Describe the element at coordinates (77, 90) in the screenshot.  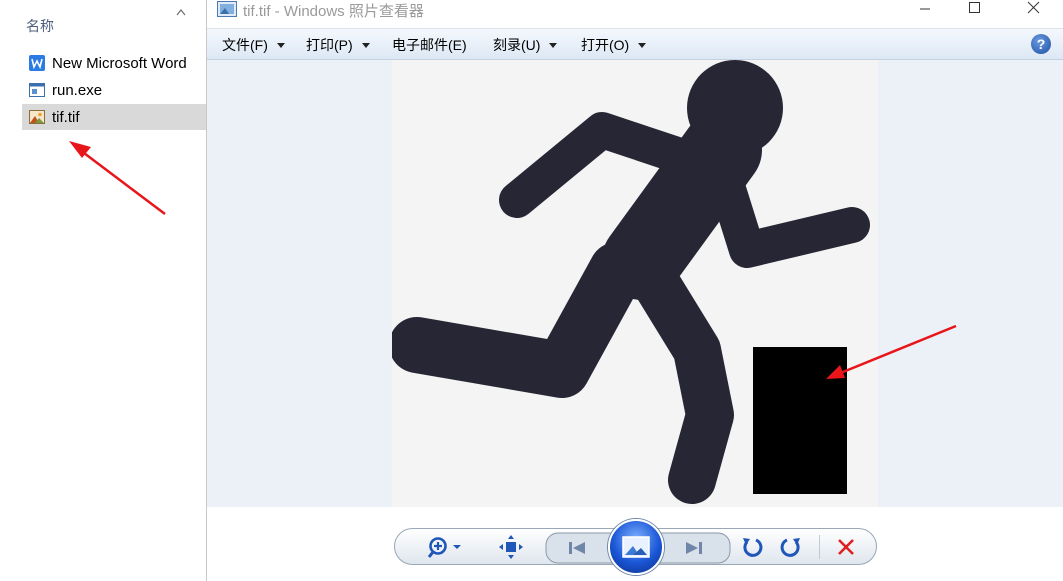
I see `file-name: run.exe` at that location.